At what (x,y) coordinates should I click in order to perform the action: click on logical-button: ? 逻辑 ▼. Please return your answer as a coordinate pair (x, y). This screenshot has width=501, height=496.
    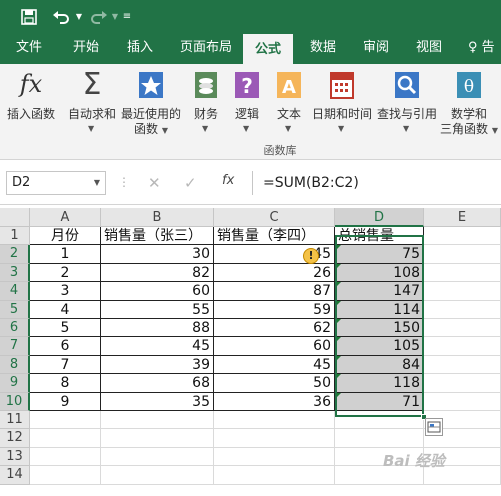
    Looking at the image, I should click on (247, 104).